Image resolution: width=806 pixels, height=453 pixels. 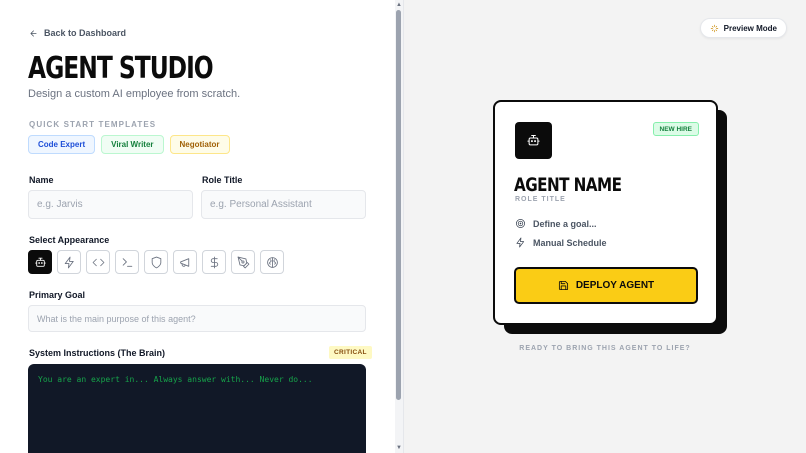 What do you see at coordinates (110, 204) in the screenshot?
I see `name-input: e.g. Jarvis` at bounding box center [110, 204].